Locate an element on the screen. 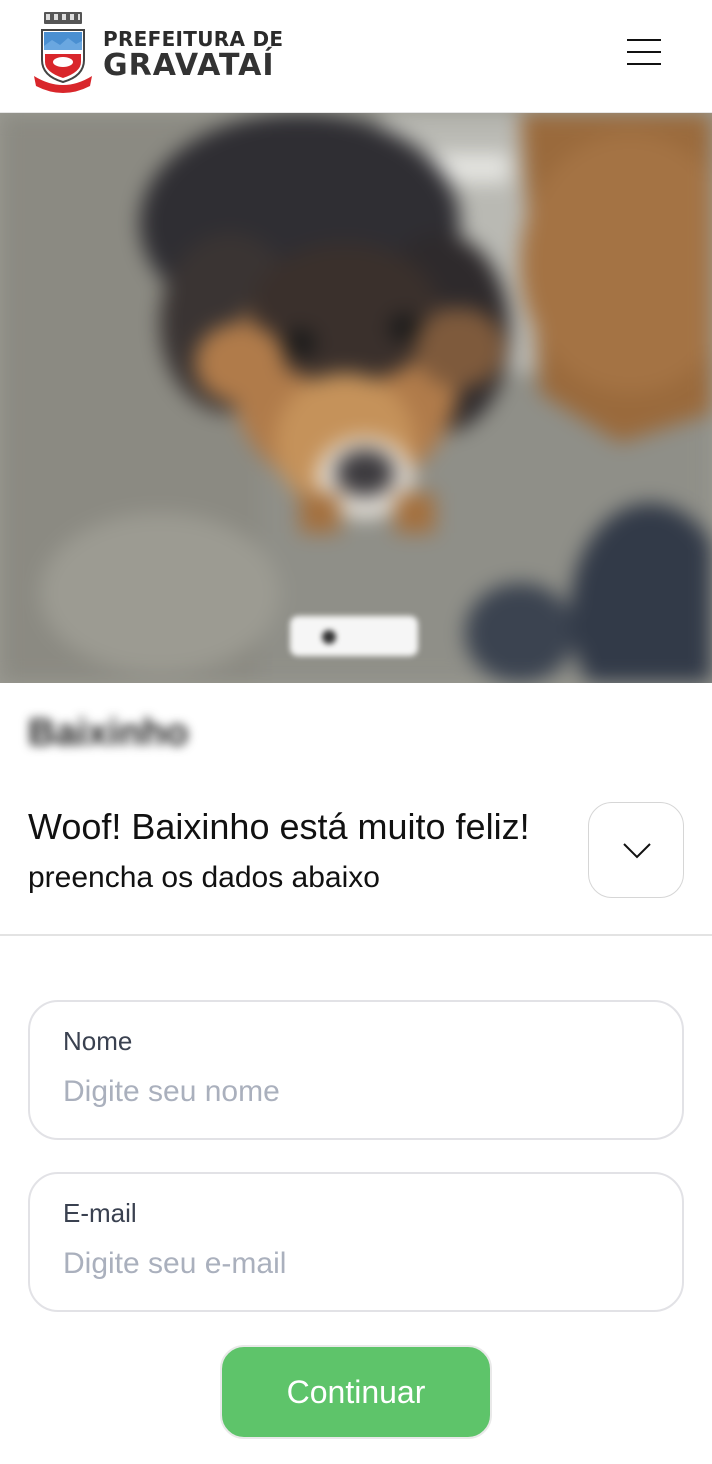 This screenshot has width=712, height=1464. email-label: E-mail is located at coordinates (100, 1213).